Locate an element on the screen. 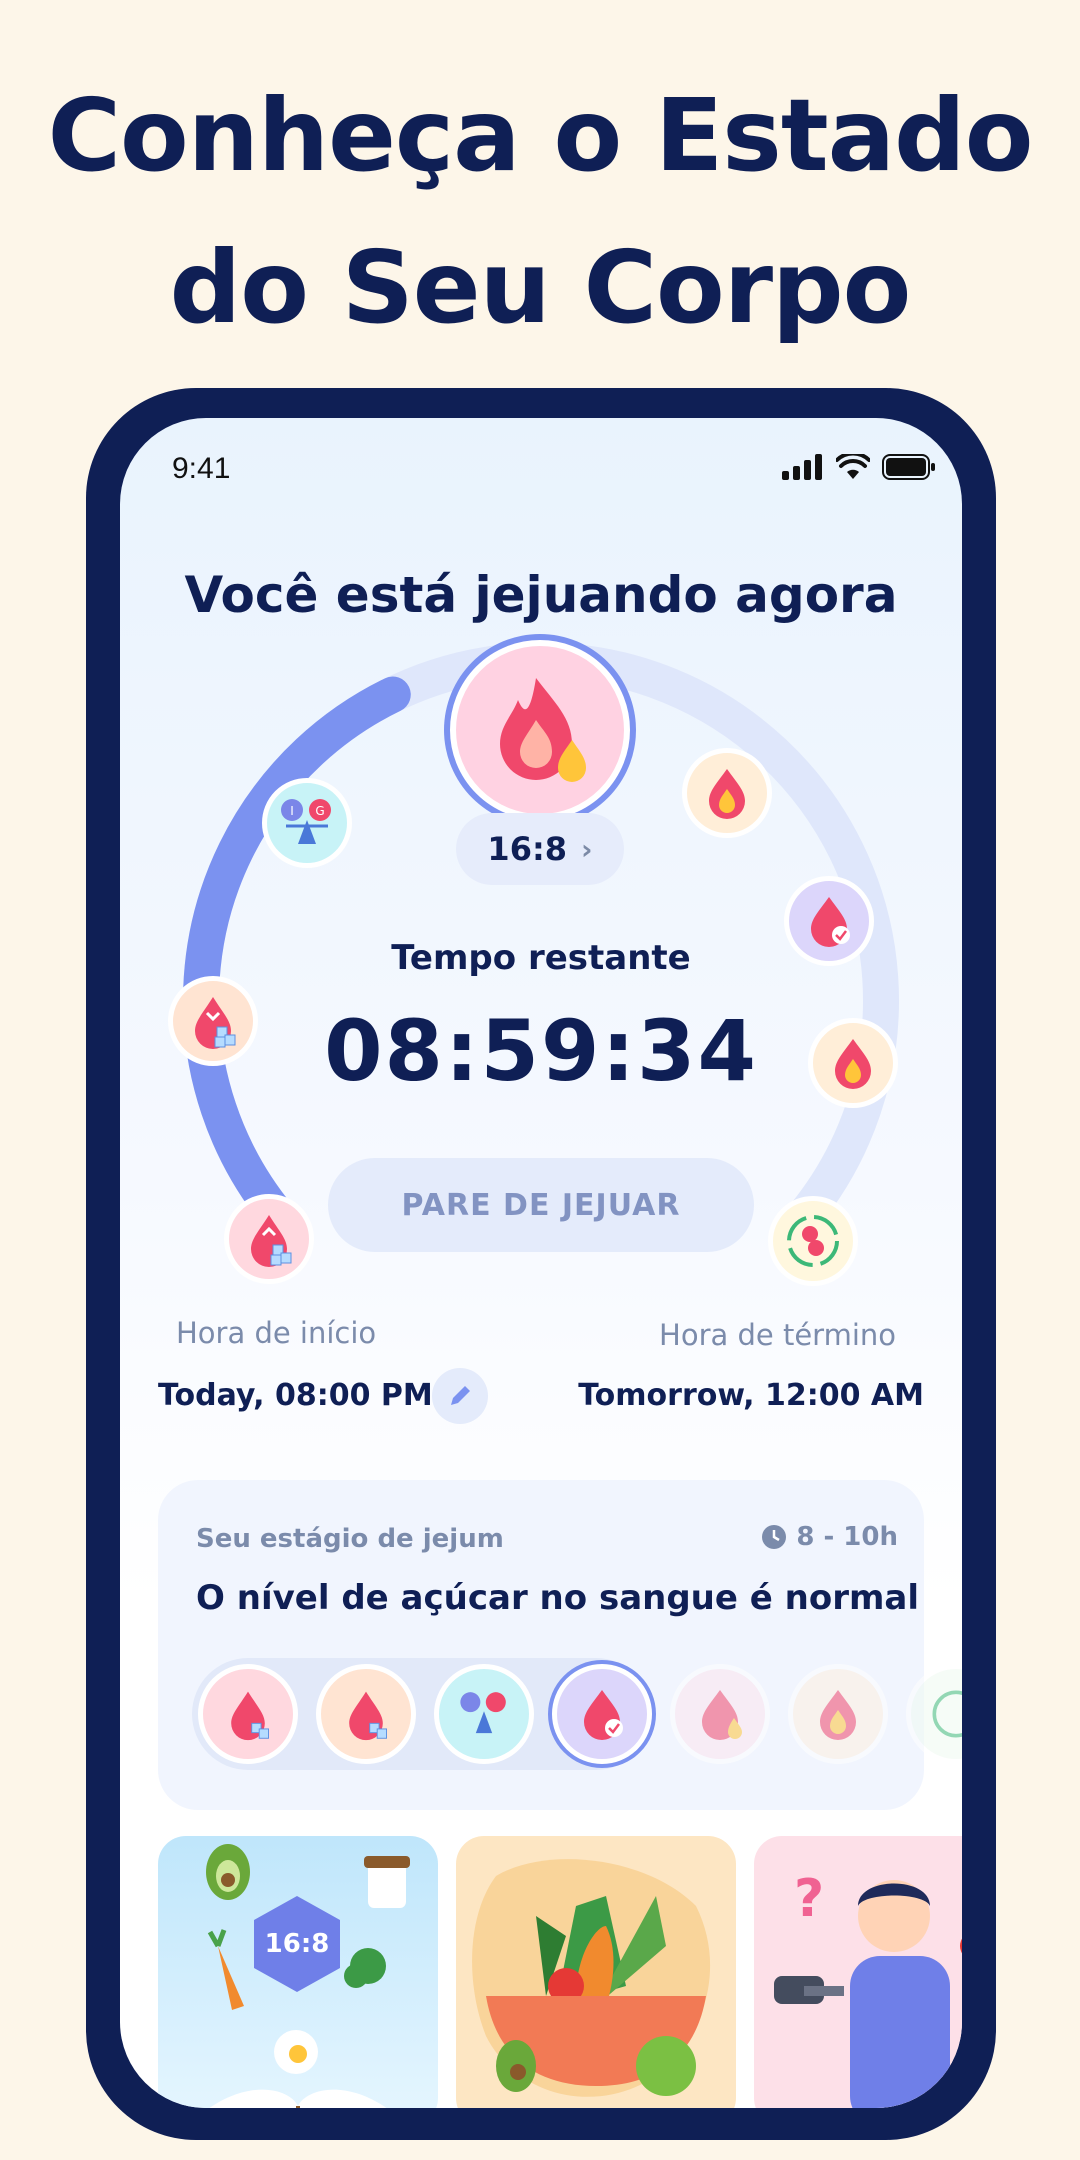  end-time-value: Tomorrow, 12:00 AM is located at coordinates (751, 1395).